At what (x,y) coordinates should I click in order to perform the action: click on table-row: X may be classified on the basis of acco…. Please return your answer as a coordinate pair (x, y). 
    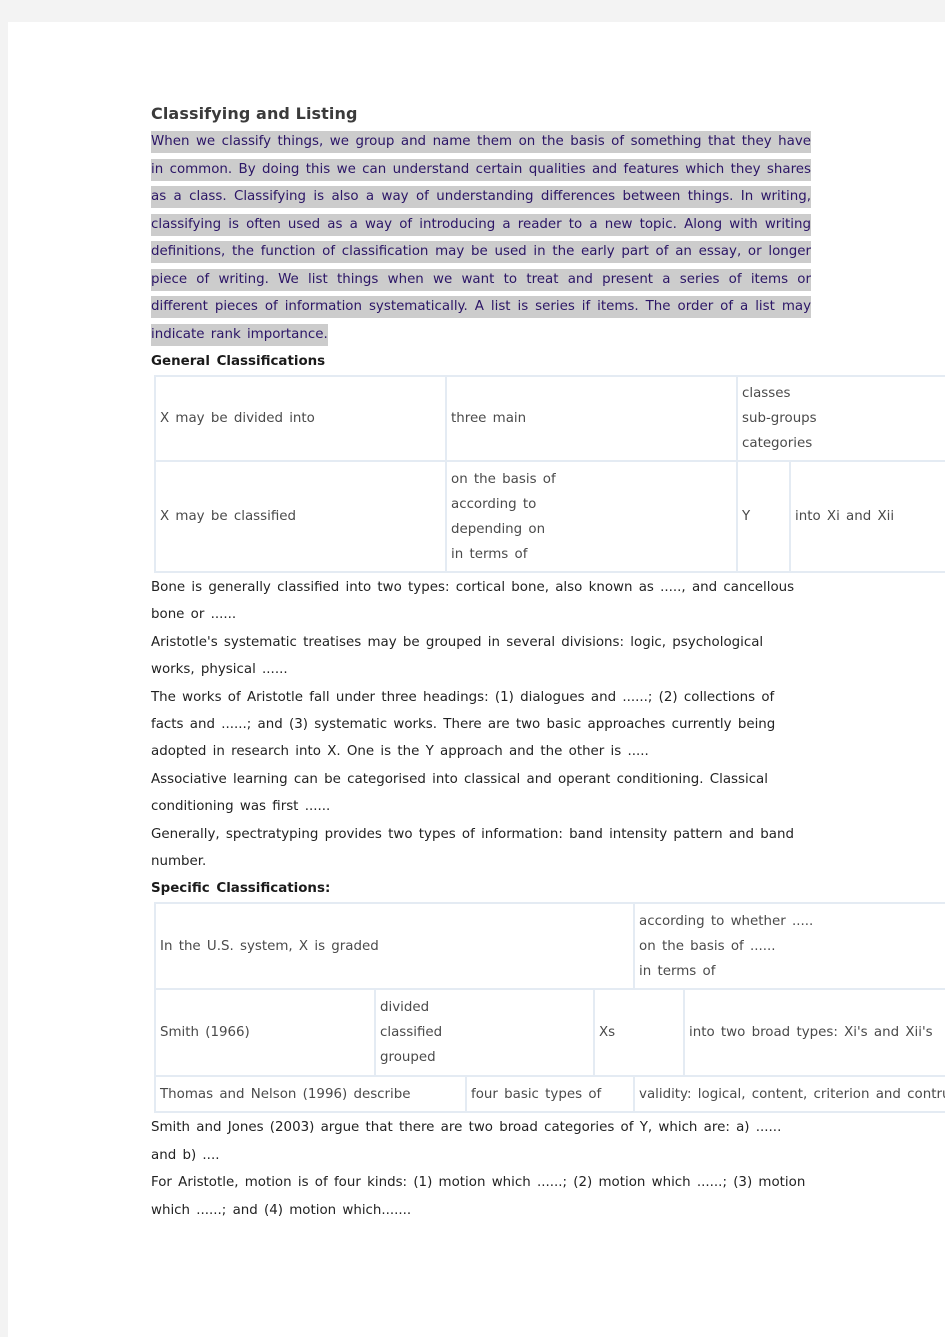
    Looking at the image, I should click on (549, 516).